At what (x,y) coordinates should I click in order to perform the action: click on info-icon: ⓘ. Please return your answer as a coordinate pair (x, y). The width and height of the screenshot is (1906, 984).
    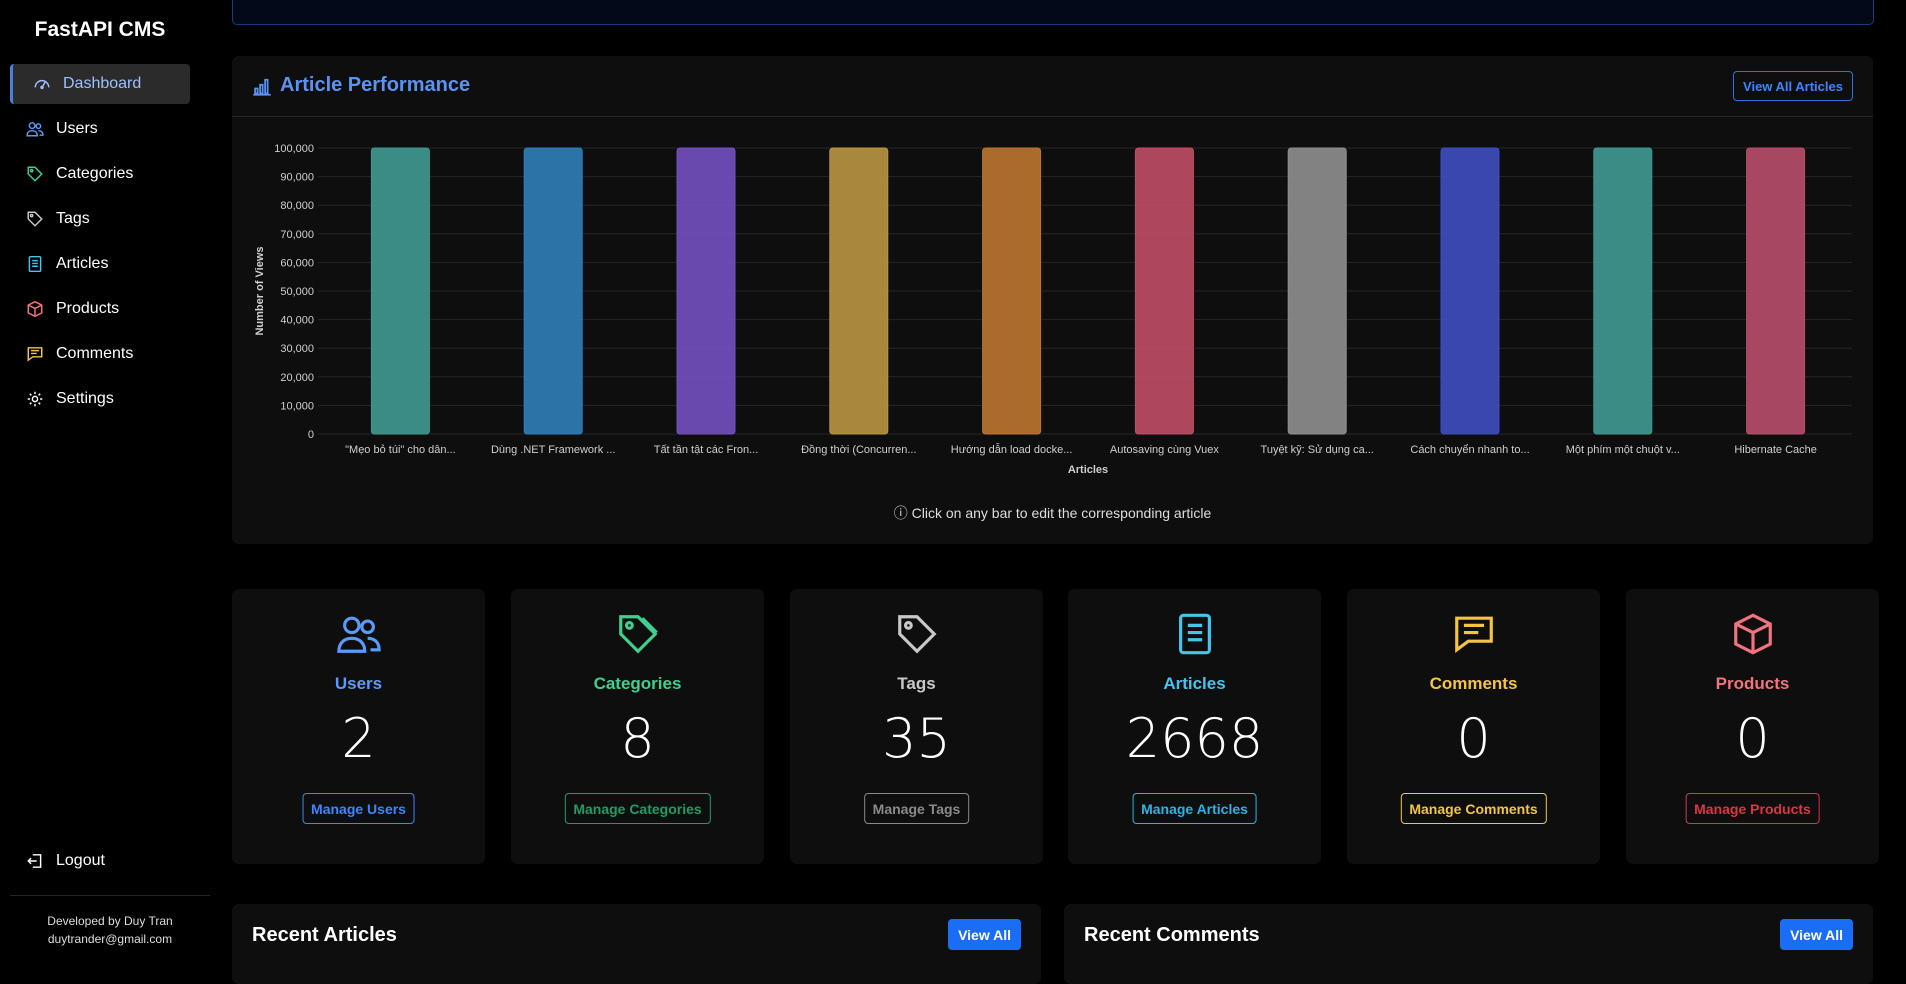
    Looking at the image, I should click on (900, 513).